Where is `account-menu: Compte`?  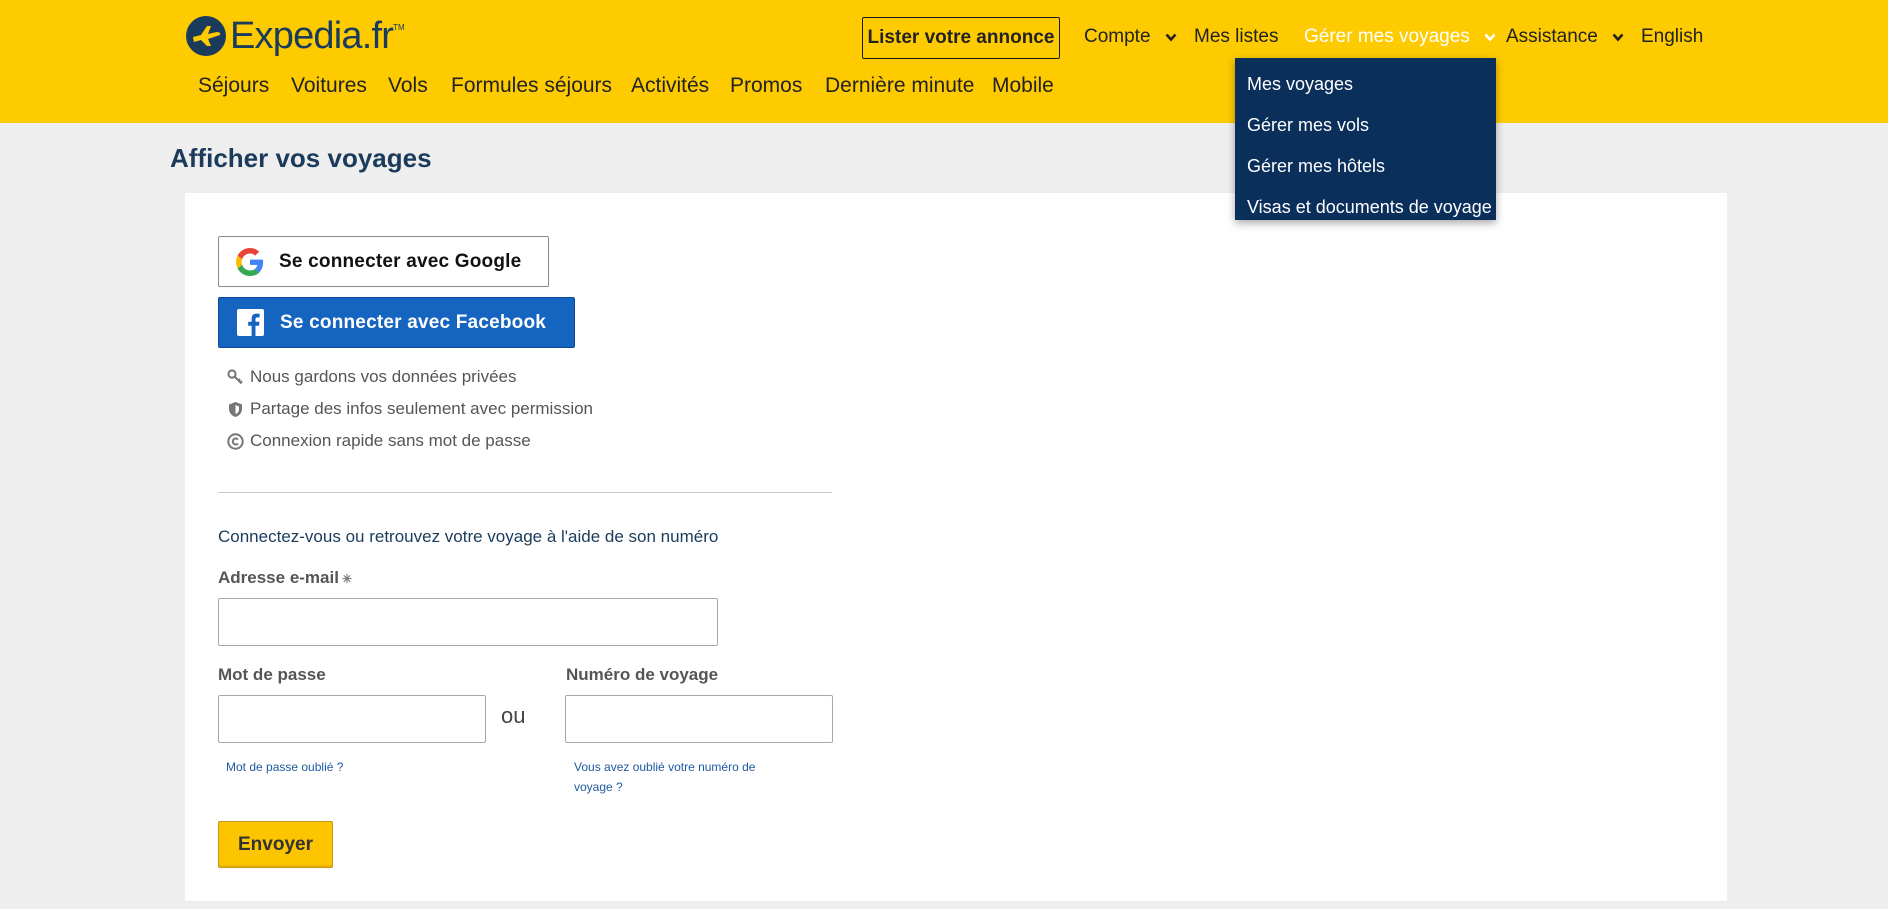 account-menu: Compte is located at coordinates (1130, 37).